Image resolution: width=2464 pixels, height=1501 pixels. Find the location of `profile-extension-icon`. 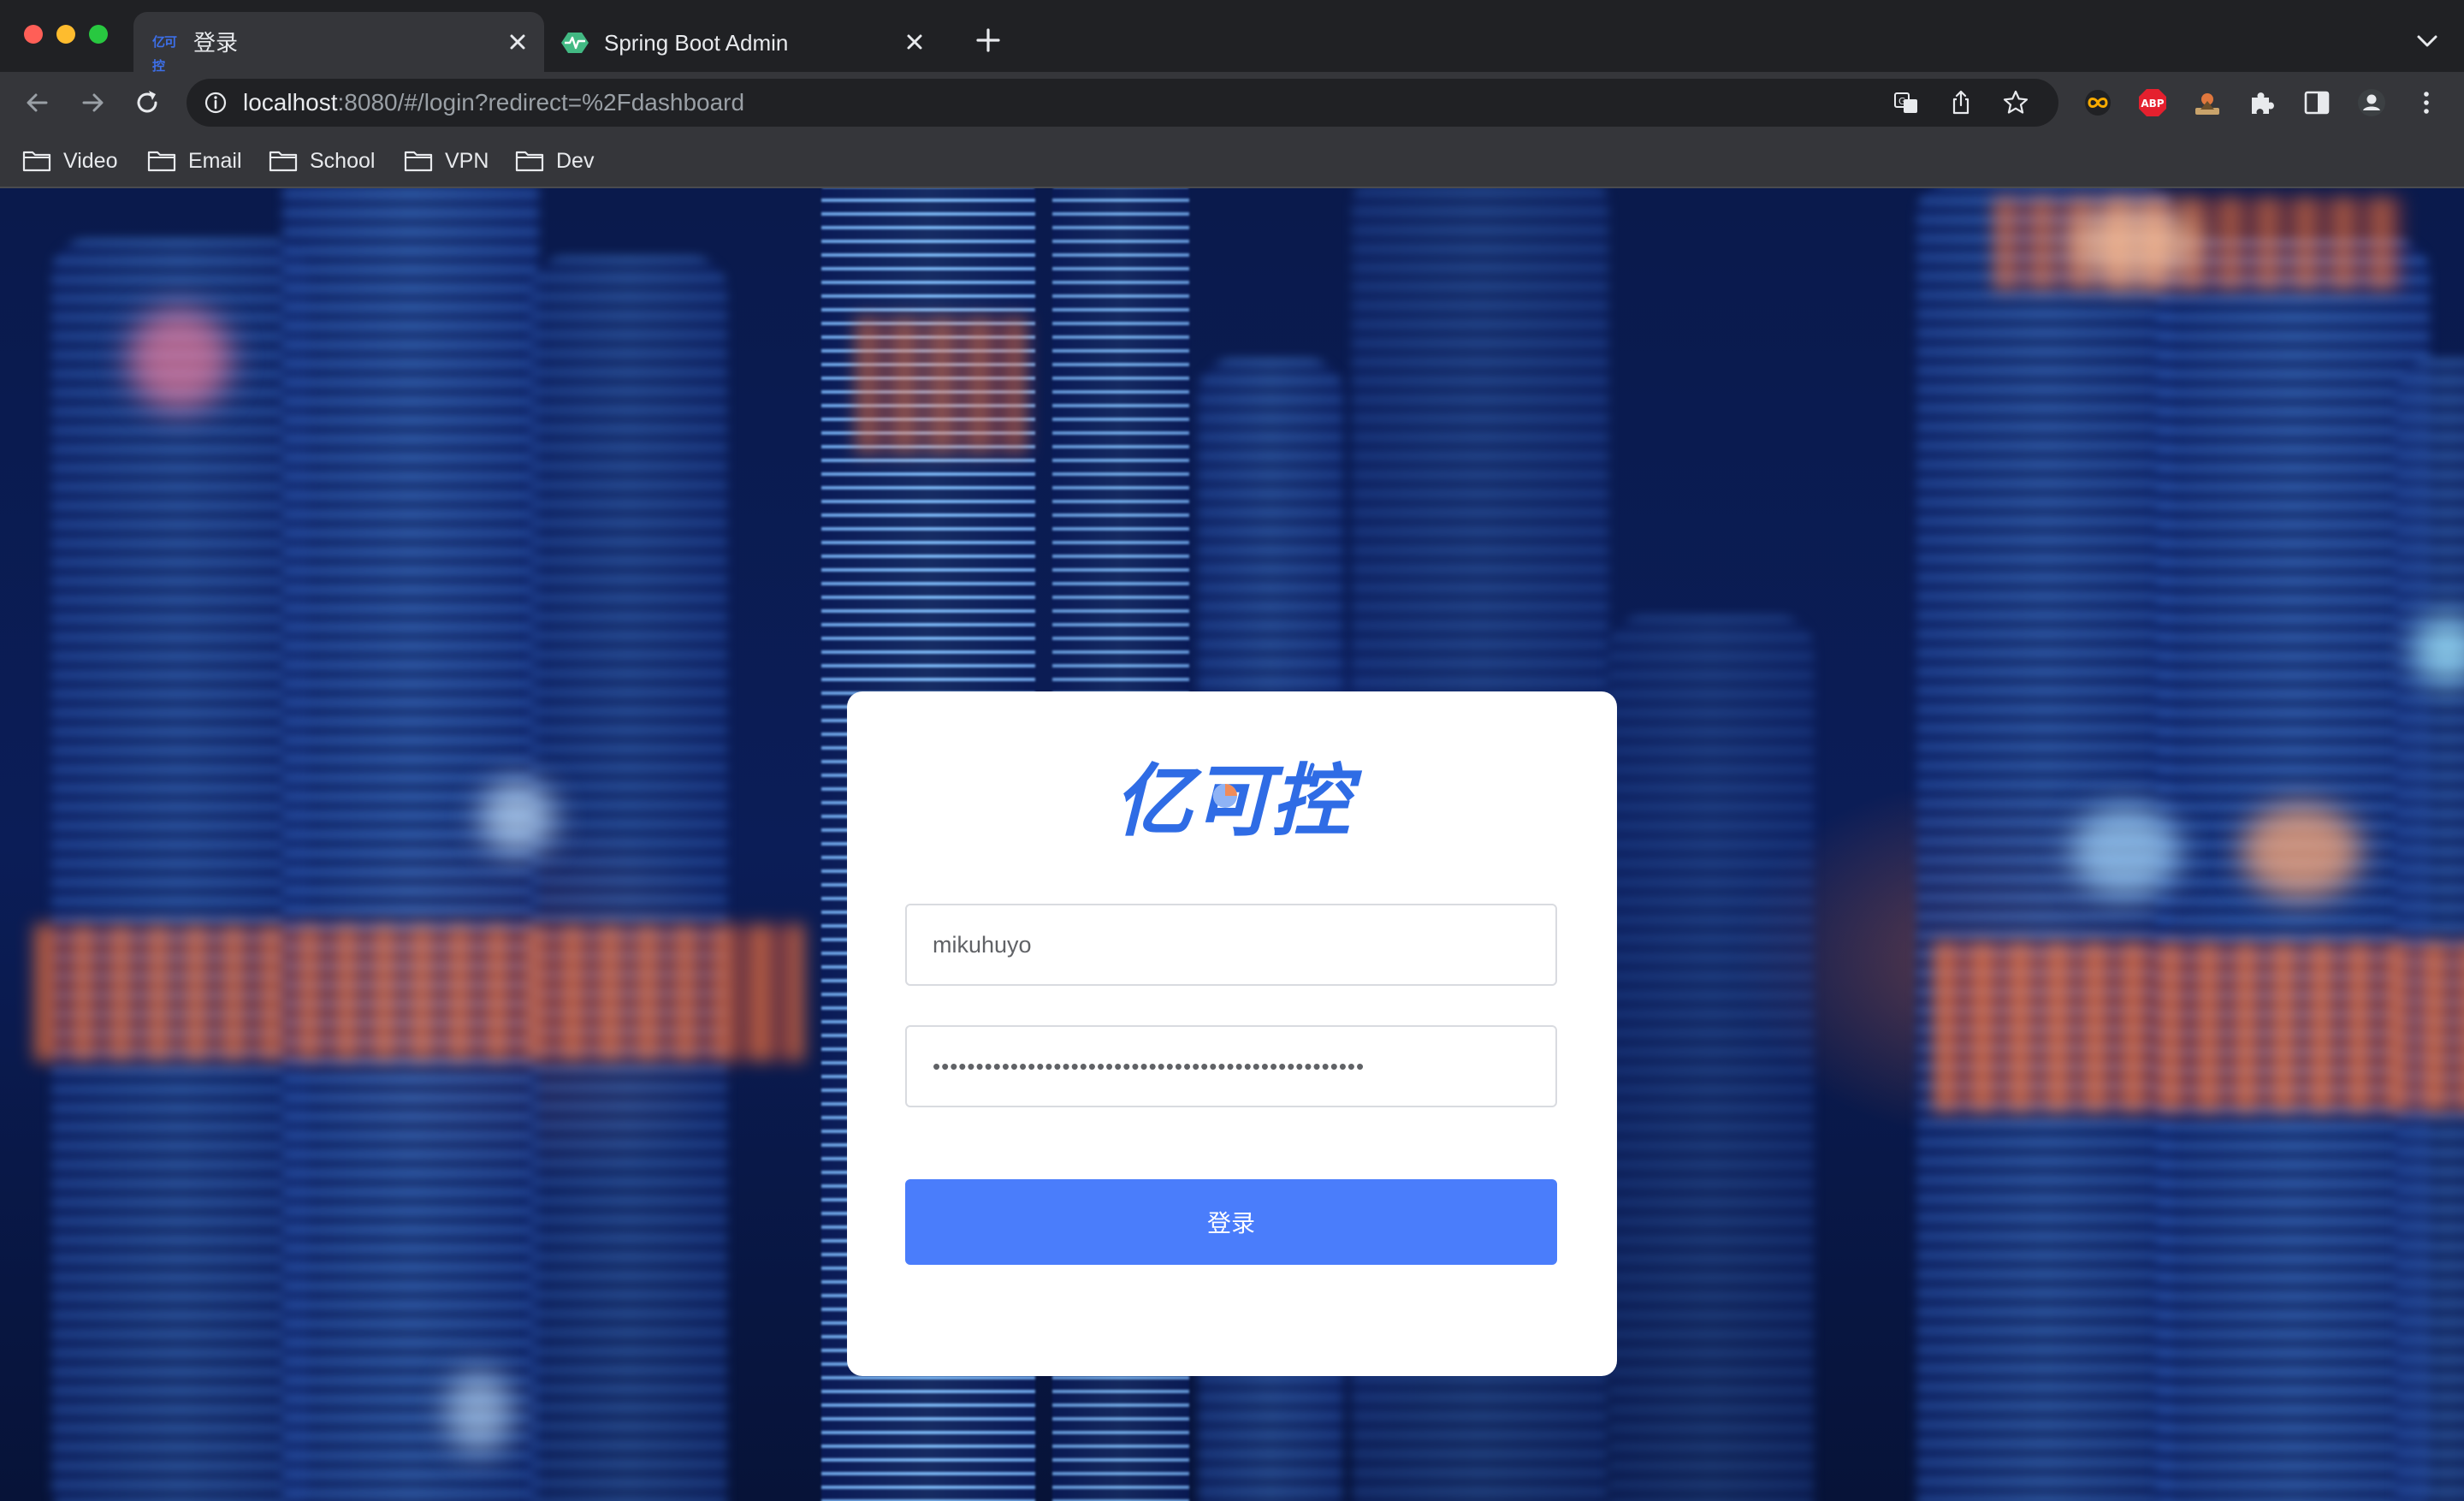

profile-extension-icon is located at coordinates (2207, 103).